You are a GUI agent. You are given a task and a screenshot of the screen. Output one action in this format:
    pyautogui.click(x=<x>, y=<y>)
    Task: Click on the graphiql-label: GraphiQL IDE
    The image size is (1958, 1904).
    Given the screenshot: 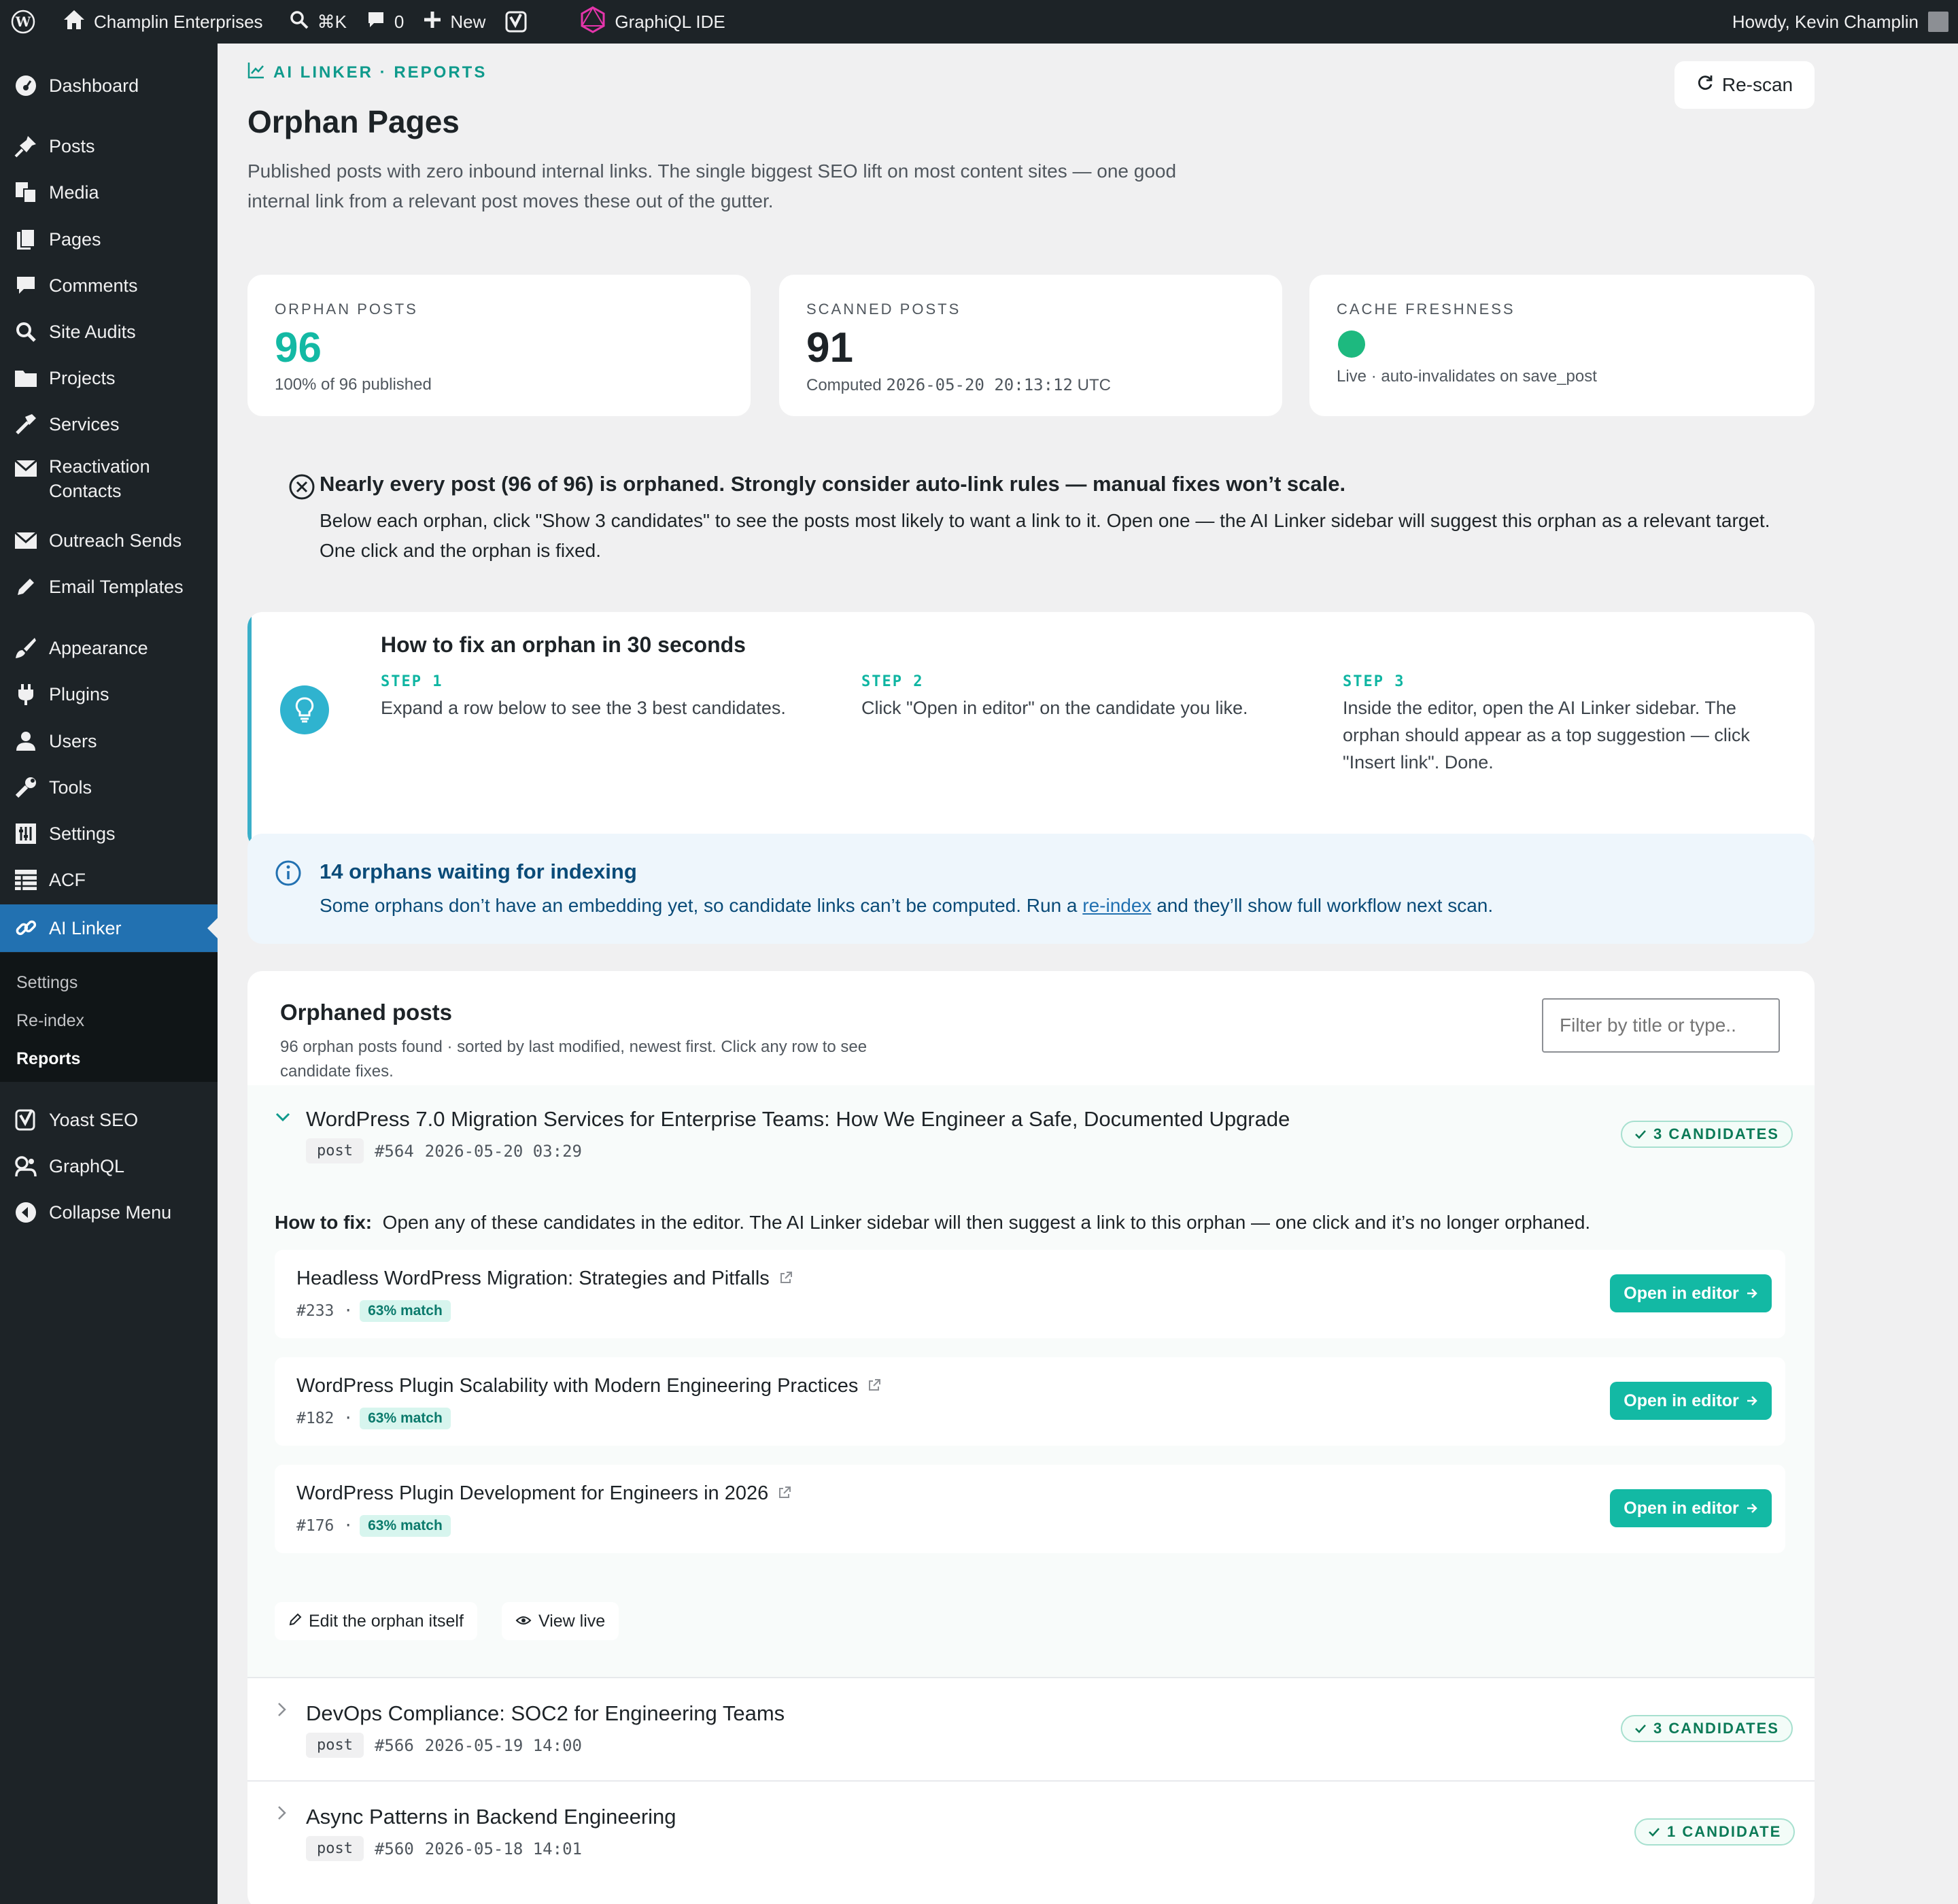 What is the action you would take?
    pyautogui.click(x=670, y=22)
    